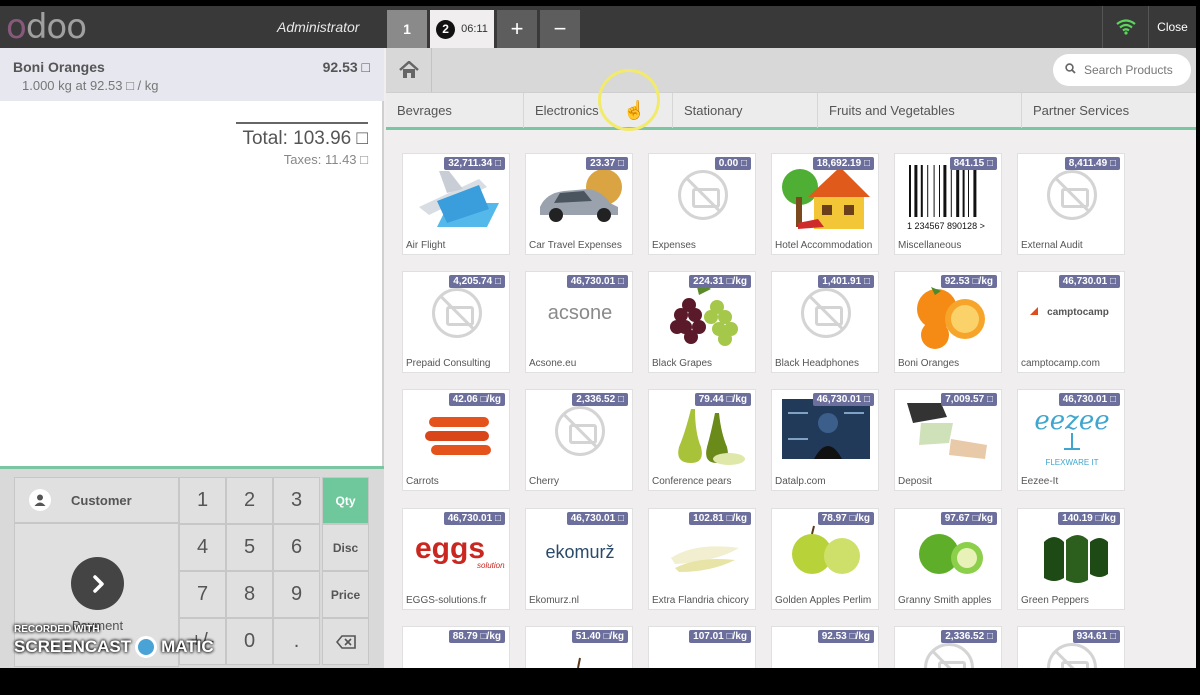 This screenshot has height=695, width=1200. Describe the element at coordinates (825, 559) in the screenshot. I see `product-card: 78.97 □/kg Golden Apples Perlim` at that location.